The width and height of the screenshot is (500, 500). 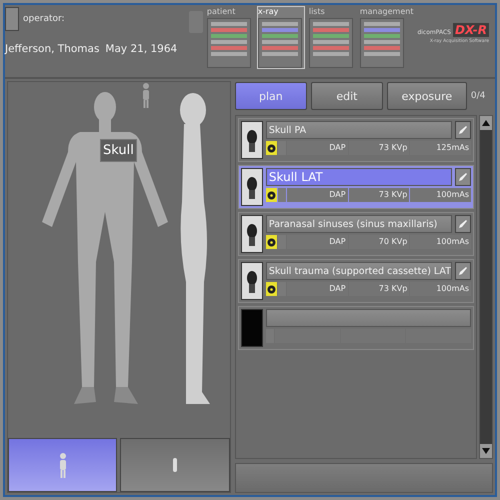 What do you see at coordinates (356, 234) in the screenshot?
I see `exam-row: Paranasal sinuses (sinus maxillaris) DAP 70 KVp 100mAs` at bounding box center [356, 234].